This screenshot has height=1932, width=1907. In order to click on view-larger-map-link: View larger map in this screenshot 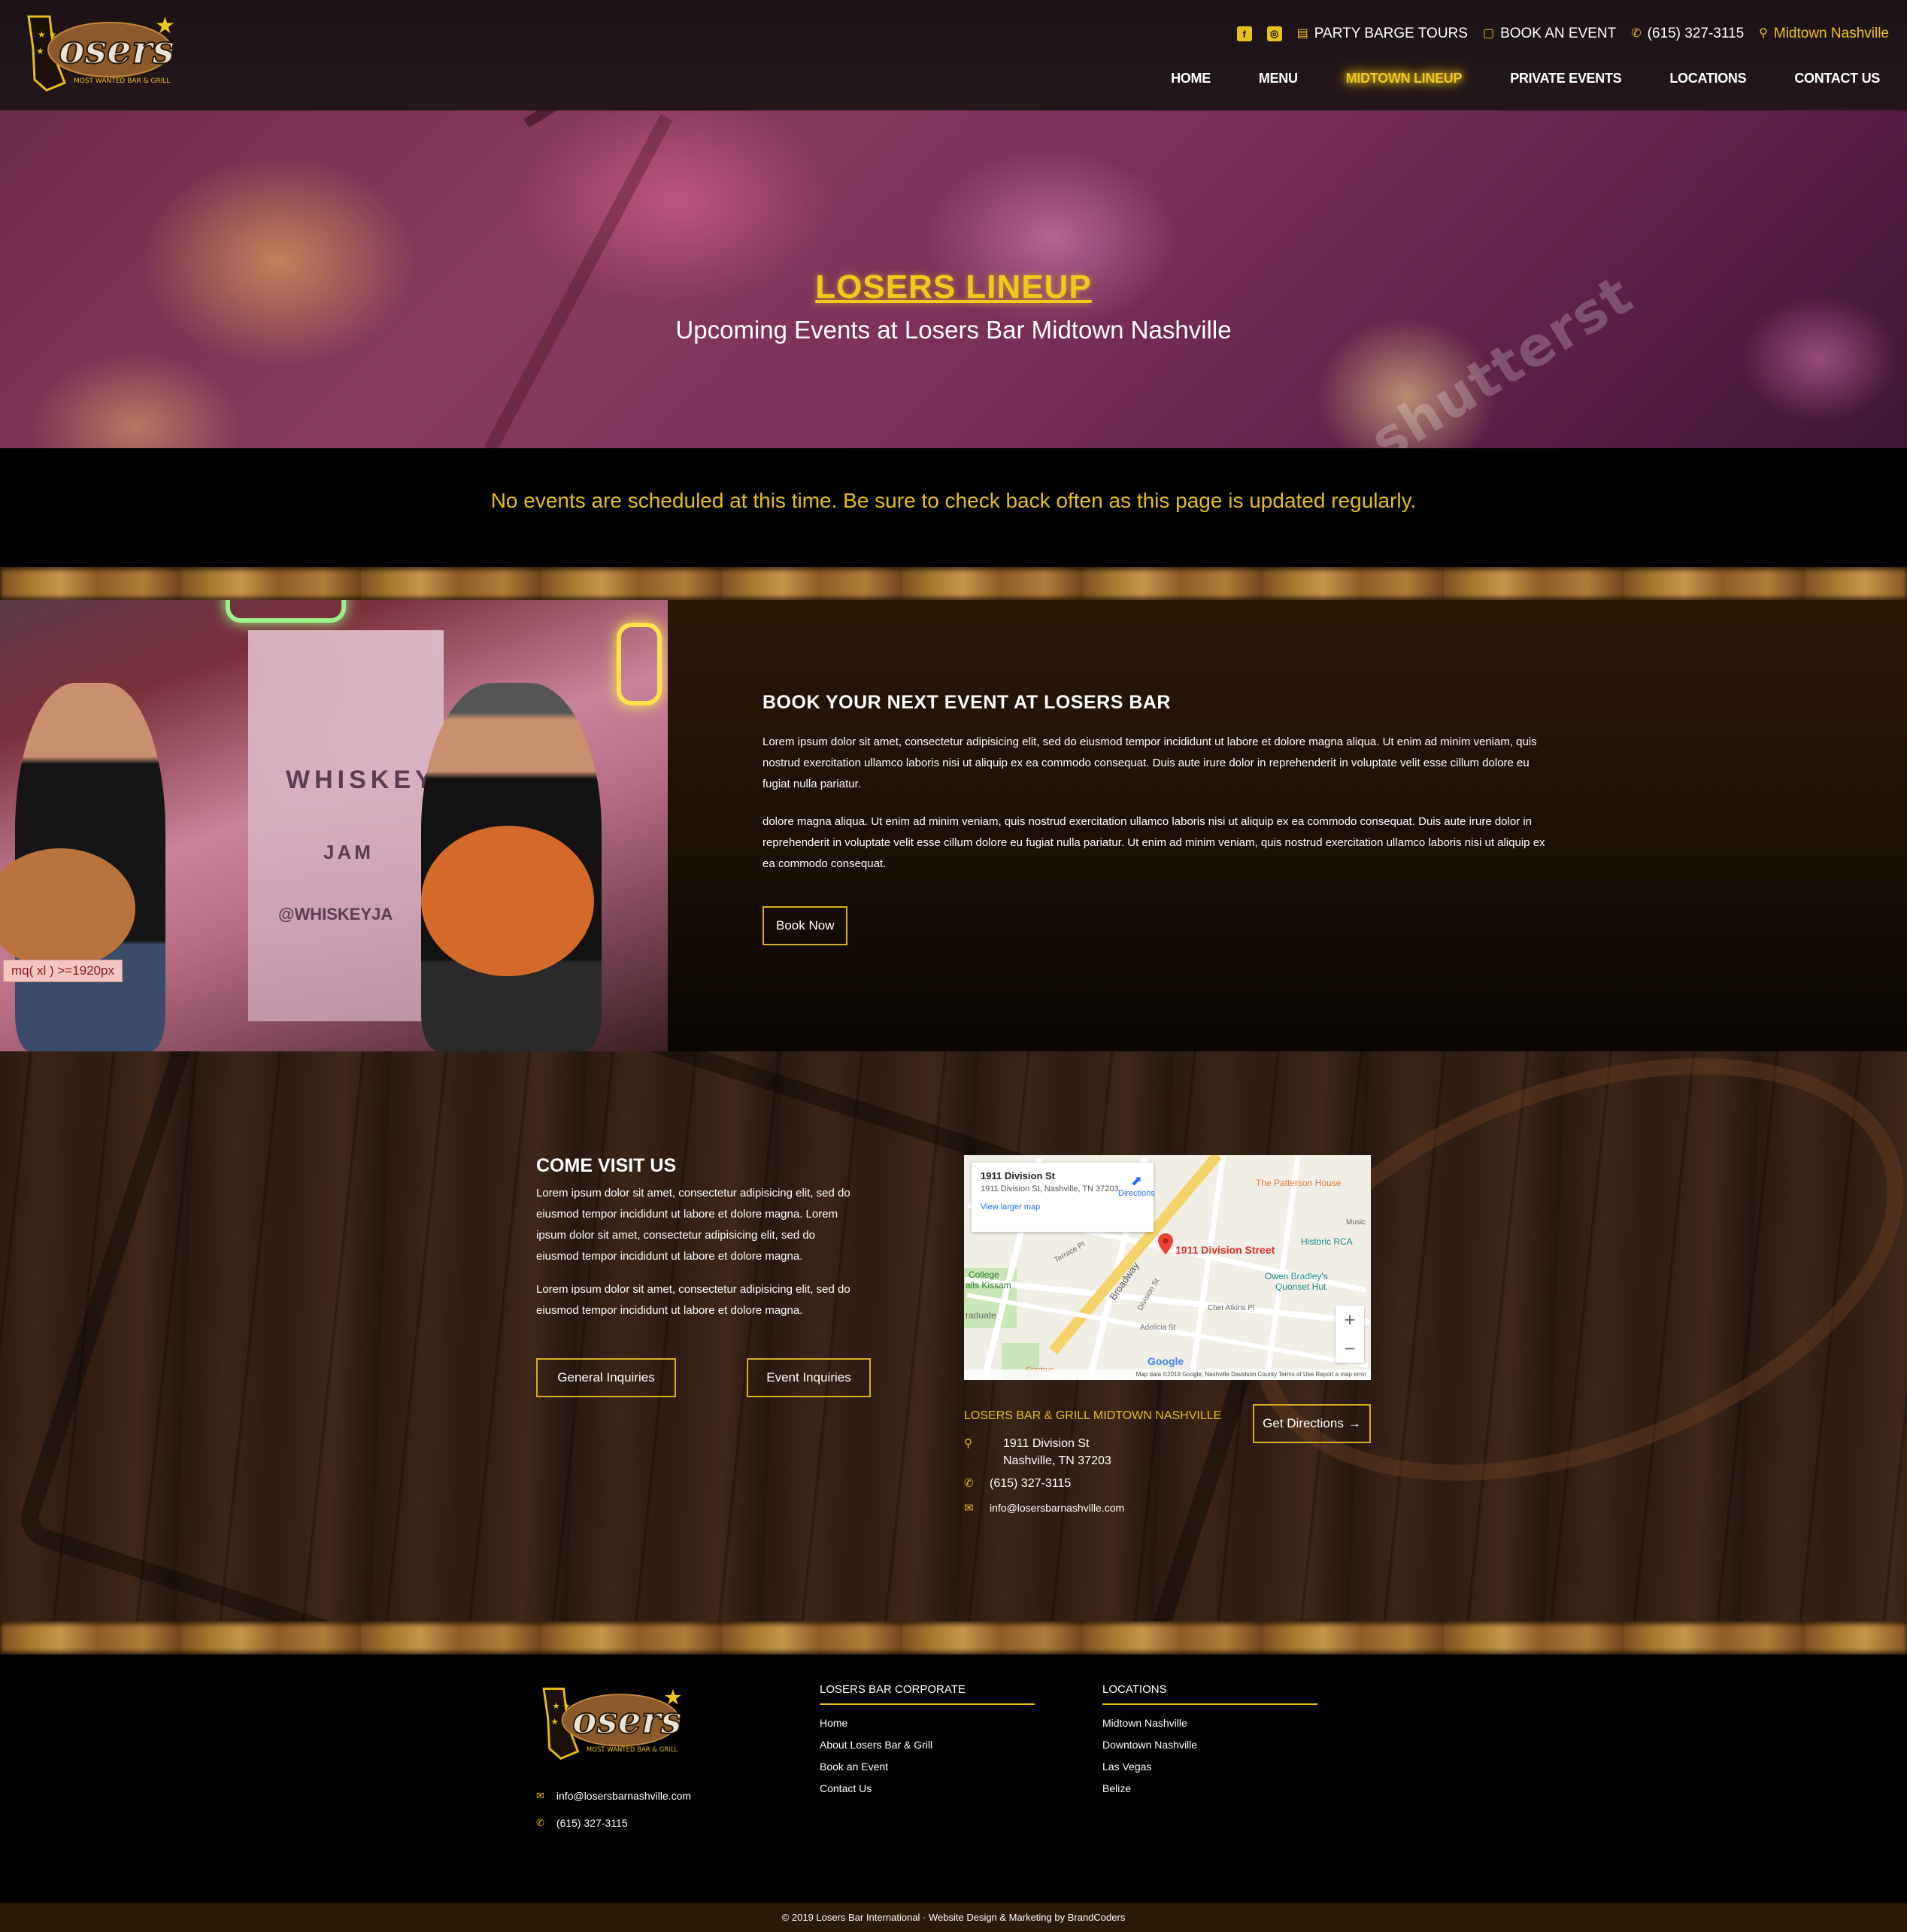, I will do `click(1063, 1207)`.